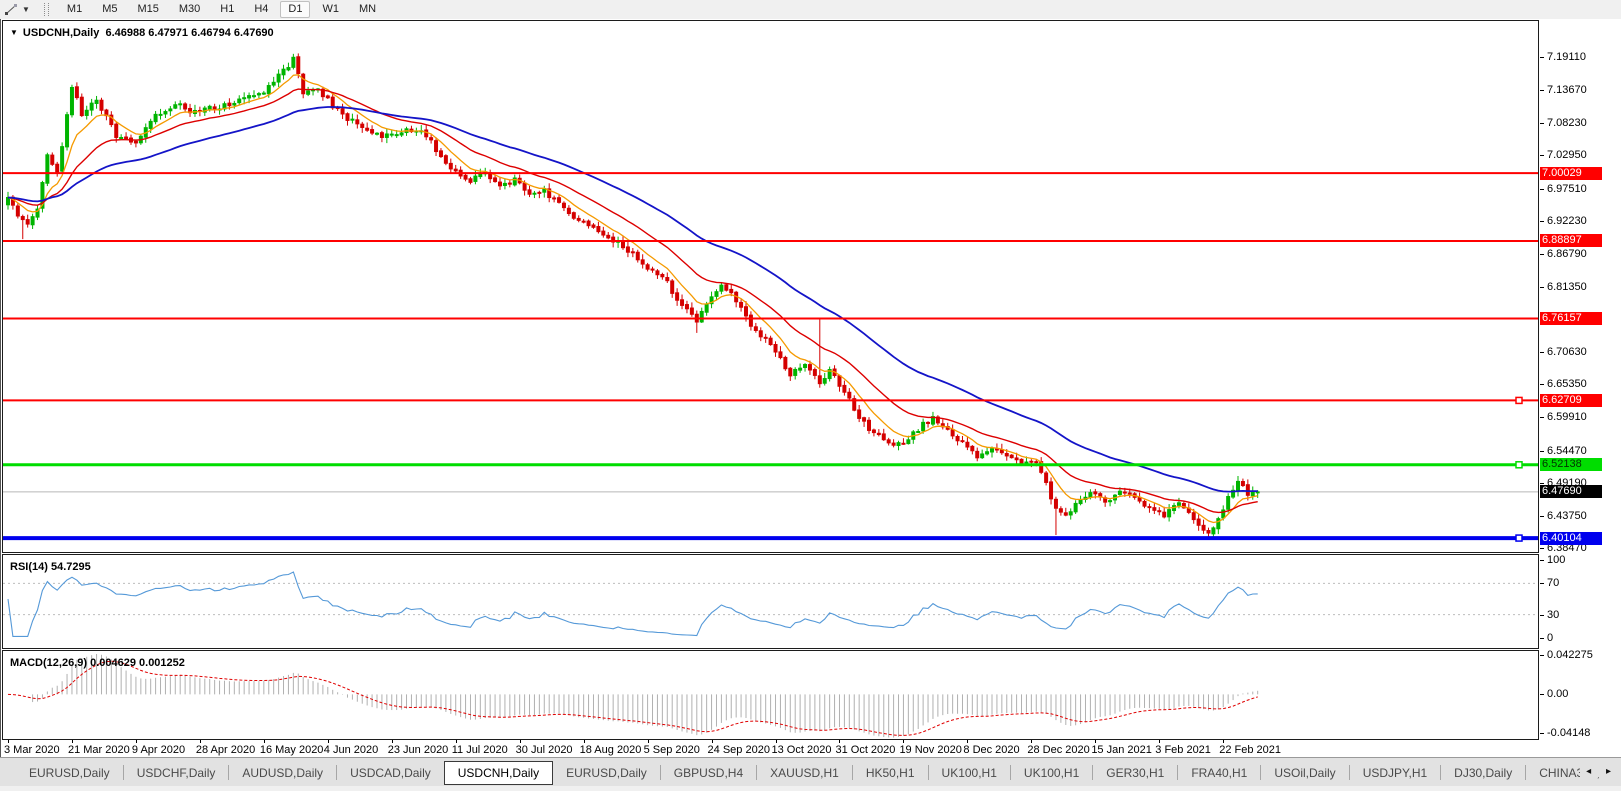  I want to click on price-axis-tick: 7.19110, so click(1566, 57).